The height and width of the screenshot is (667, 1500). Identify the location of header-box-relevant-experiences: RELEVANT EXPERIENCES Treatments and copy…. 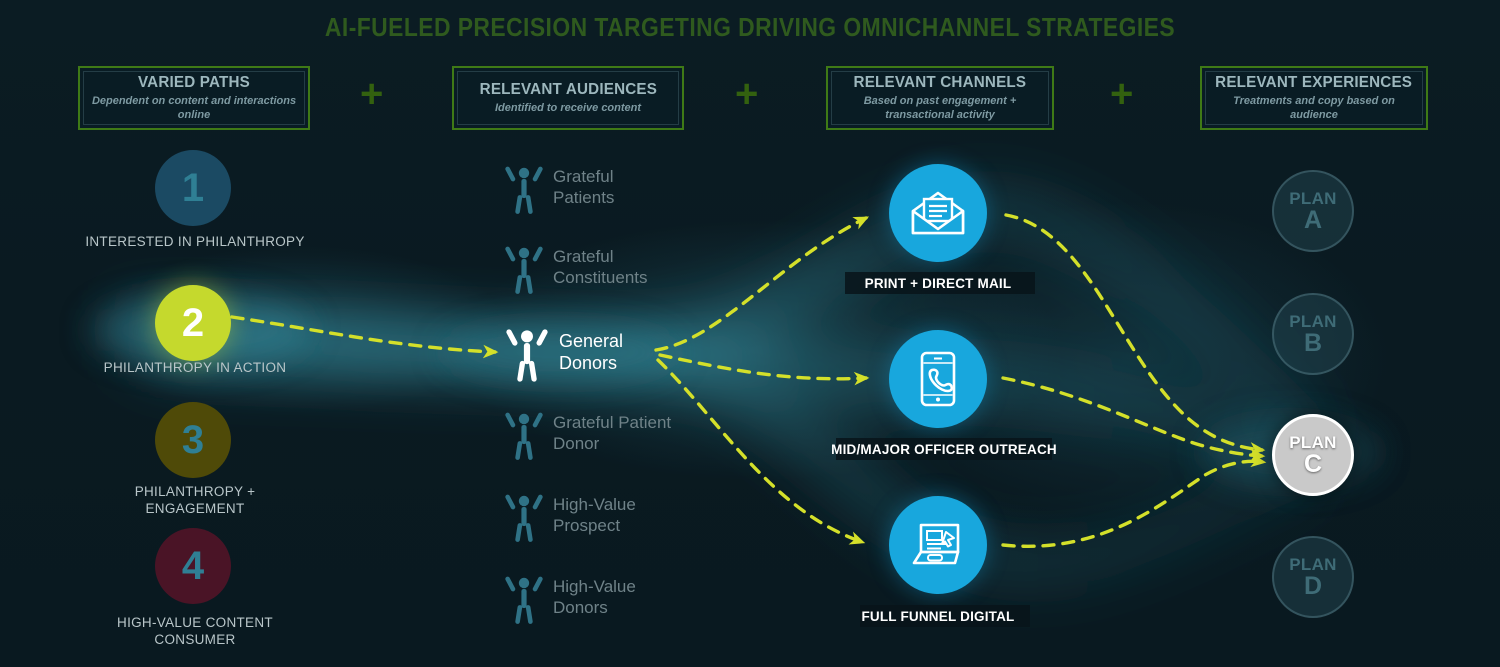
(1314, 98).